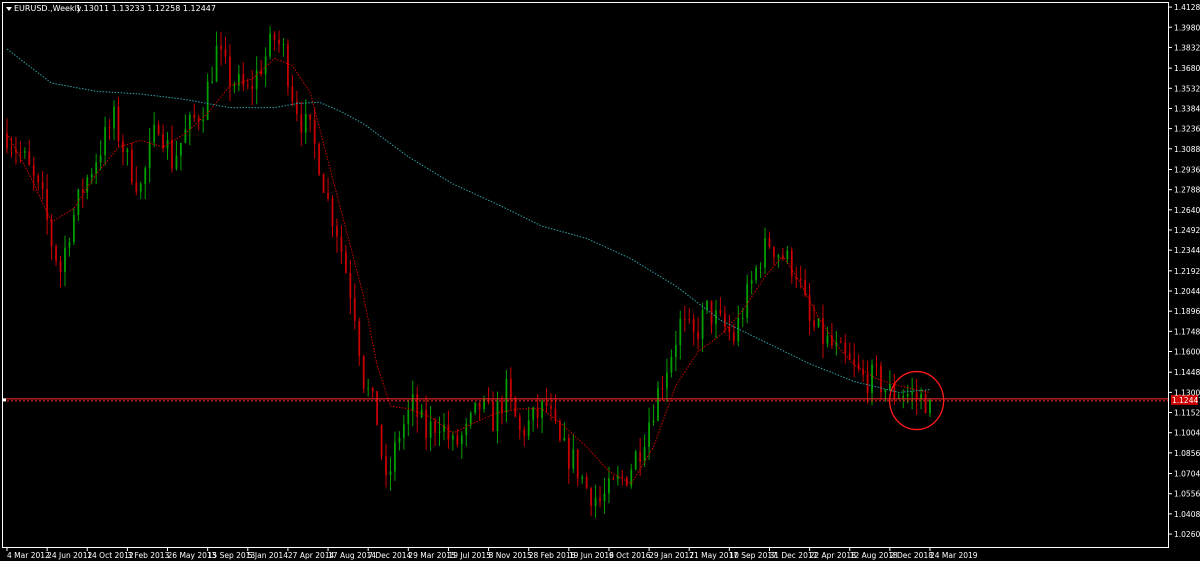 The image size is (1200, 561). I want to click on x-tick-label: 24 Mar 2019, so click(954, 555).